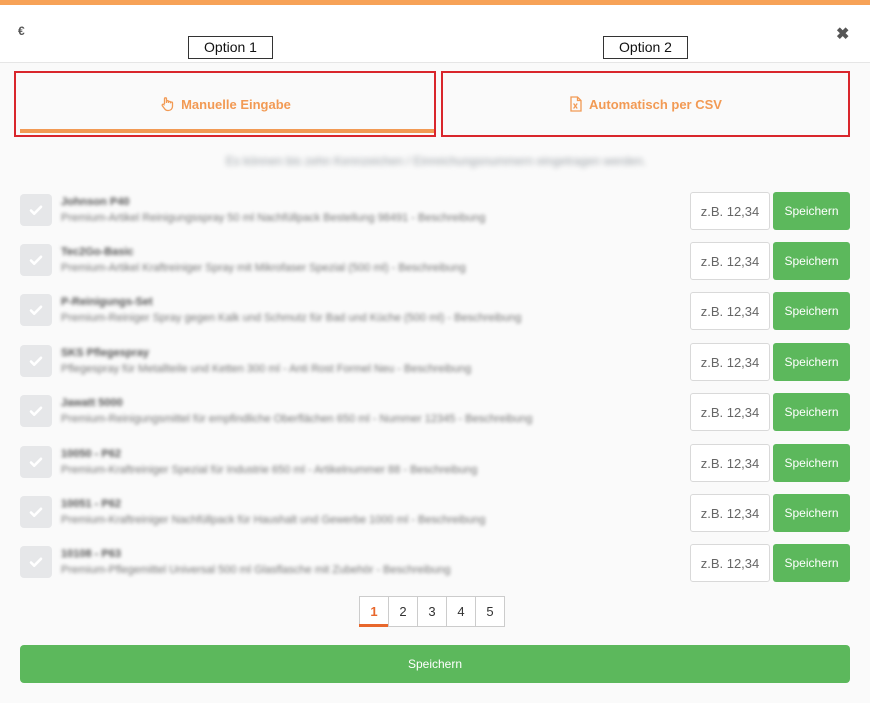  What do you see at coordinates (230, 47) in the screenshot?
I see `option-1-label: Option 1` at bounding box center [230, 47].